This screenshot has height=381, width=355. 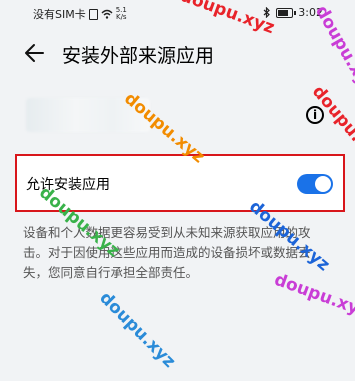 What do you see at coordinates (68, 185) in the screenshot?
I see `allow-install-label: 允许安装应用` at bounding box center [68, 185].